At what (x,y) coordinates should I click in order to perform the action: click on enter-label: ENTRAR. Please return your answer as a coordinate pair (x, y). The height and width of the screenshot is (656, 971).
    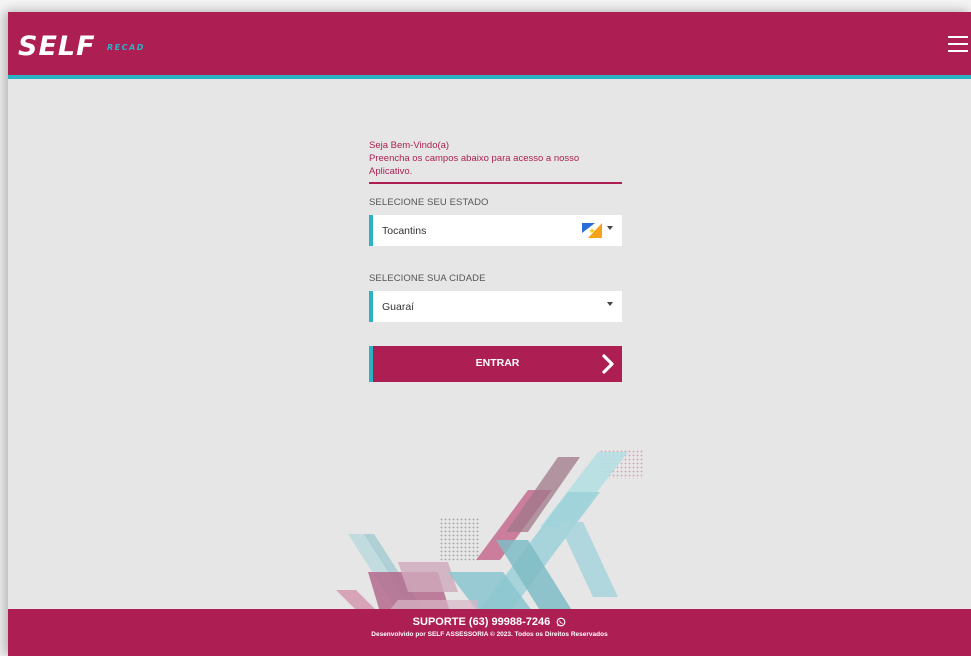
    Looking at the image, I should click on (497, 363).